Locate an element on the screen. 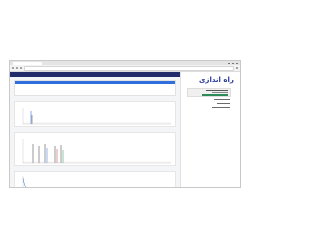 This screenshot has height=250, width=320. browser-tab is located at coordinates (27, 63).